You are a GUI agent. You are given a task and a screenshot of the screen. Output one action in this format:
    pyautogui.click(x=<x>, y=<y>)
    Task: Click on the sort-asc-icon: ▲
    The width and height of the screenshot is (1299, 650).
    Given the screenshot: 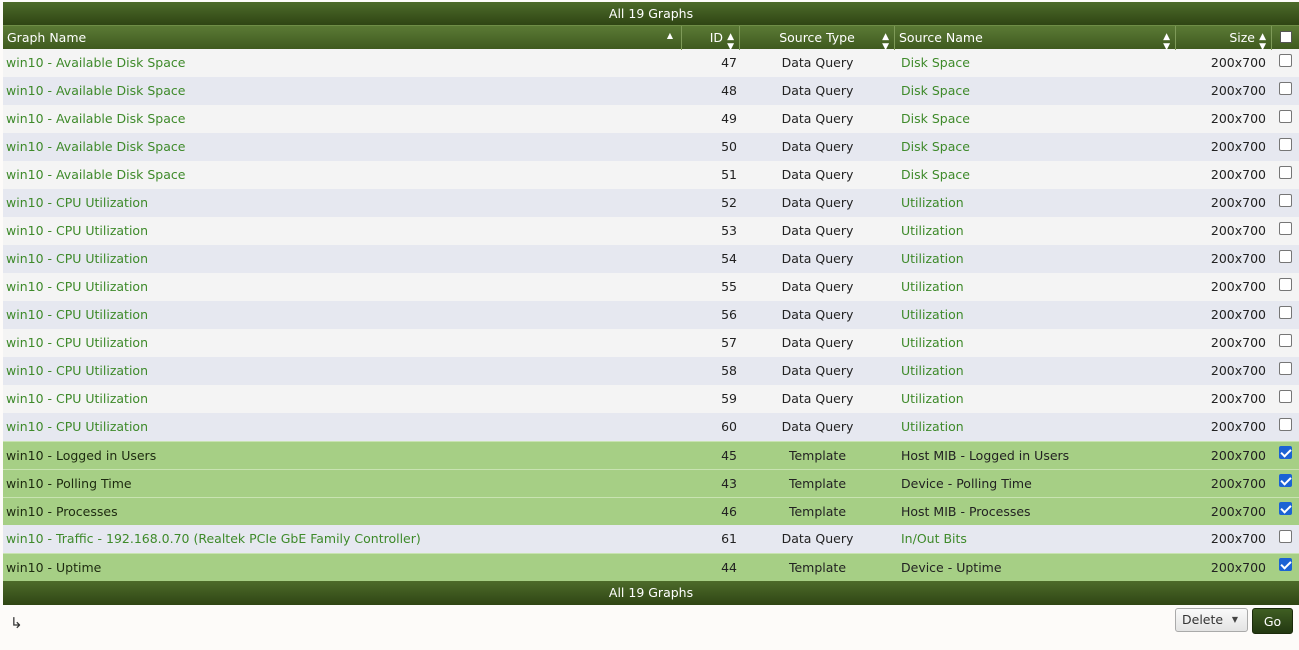 What is the action you would take?
    pyautogui.click(x=669, y=35)
    